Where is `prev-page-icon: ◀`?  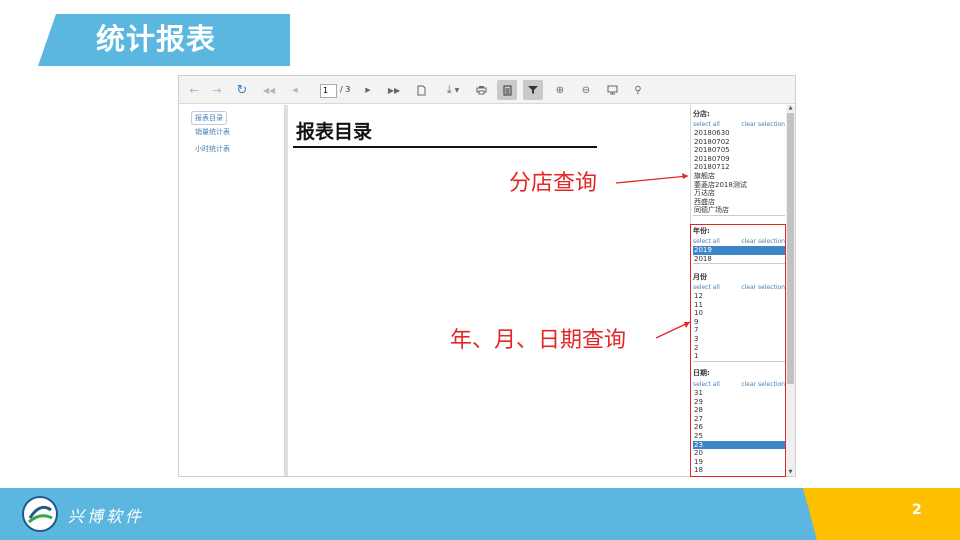 prev-page-icon: ◀ is located at coordinates (295, 90).